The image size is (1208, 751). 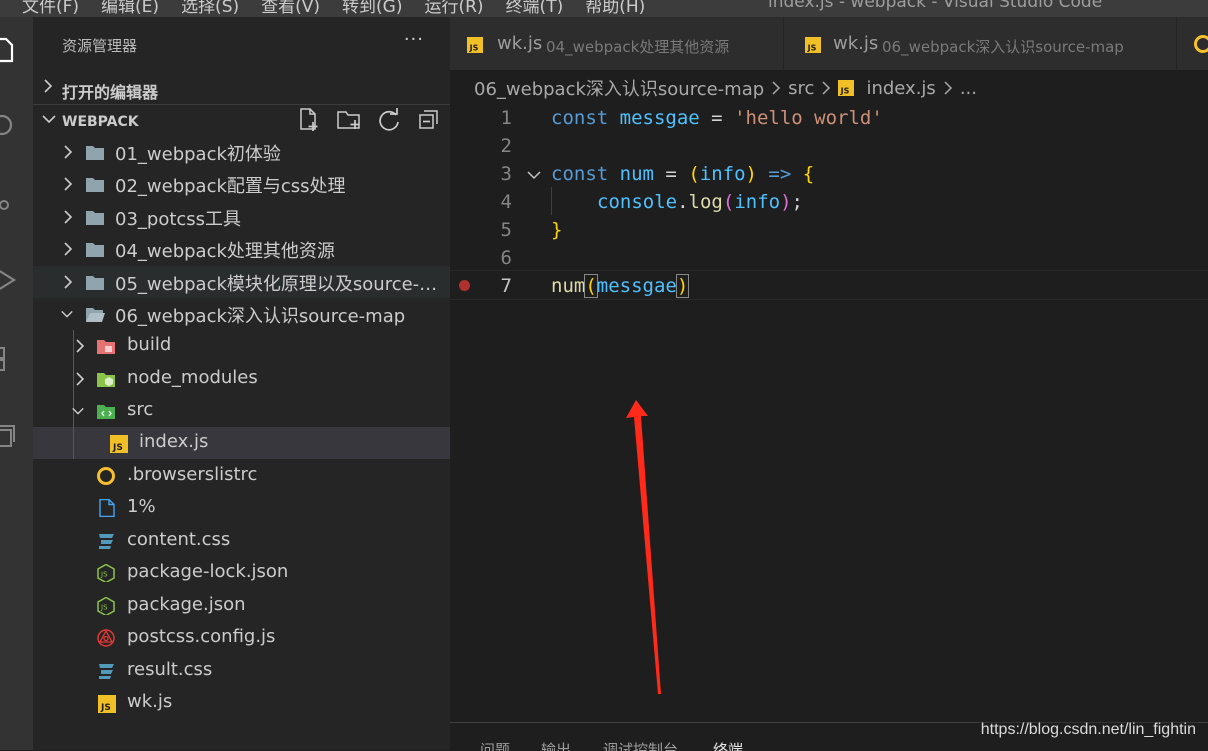 What do you see at coordinates (241, 508) in the screenshot?
I see `tree-file-1-percent: 1%` at bounding box center [241, 508].